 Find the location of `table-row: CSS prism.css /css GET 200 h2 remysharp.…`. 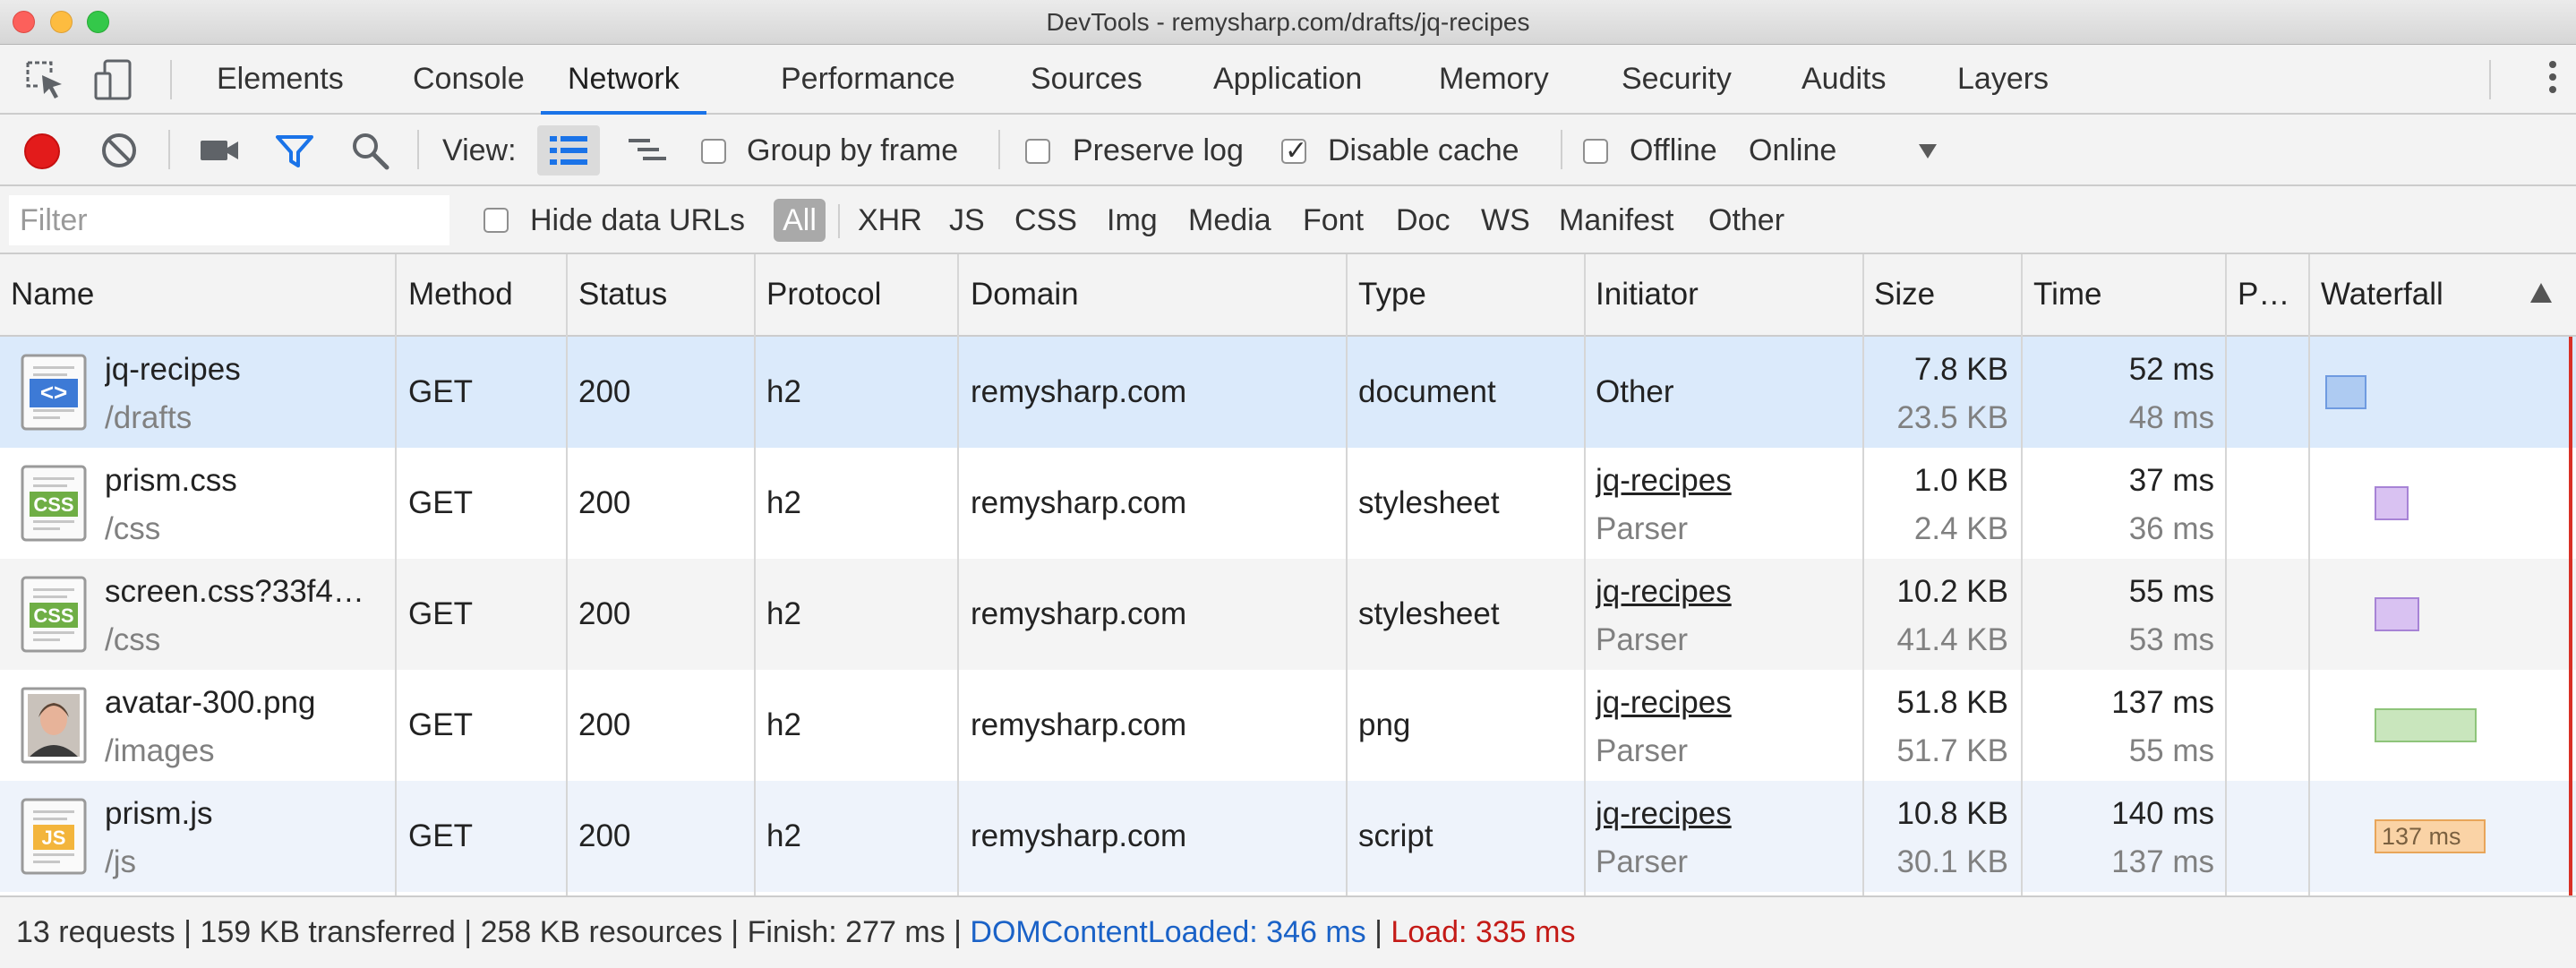

table-row: CSS prism.css /css GET 200 h2 remysharp.… is located at coordinates (1288, 503).